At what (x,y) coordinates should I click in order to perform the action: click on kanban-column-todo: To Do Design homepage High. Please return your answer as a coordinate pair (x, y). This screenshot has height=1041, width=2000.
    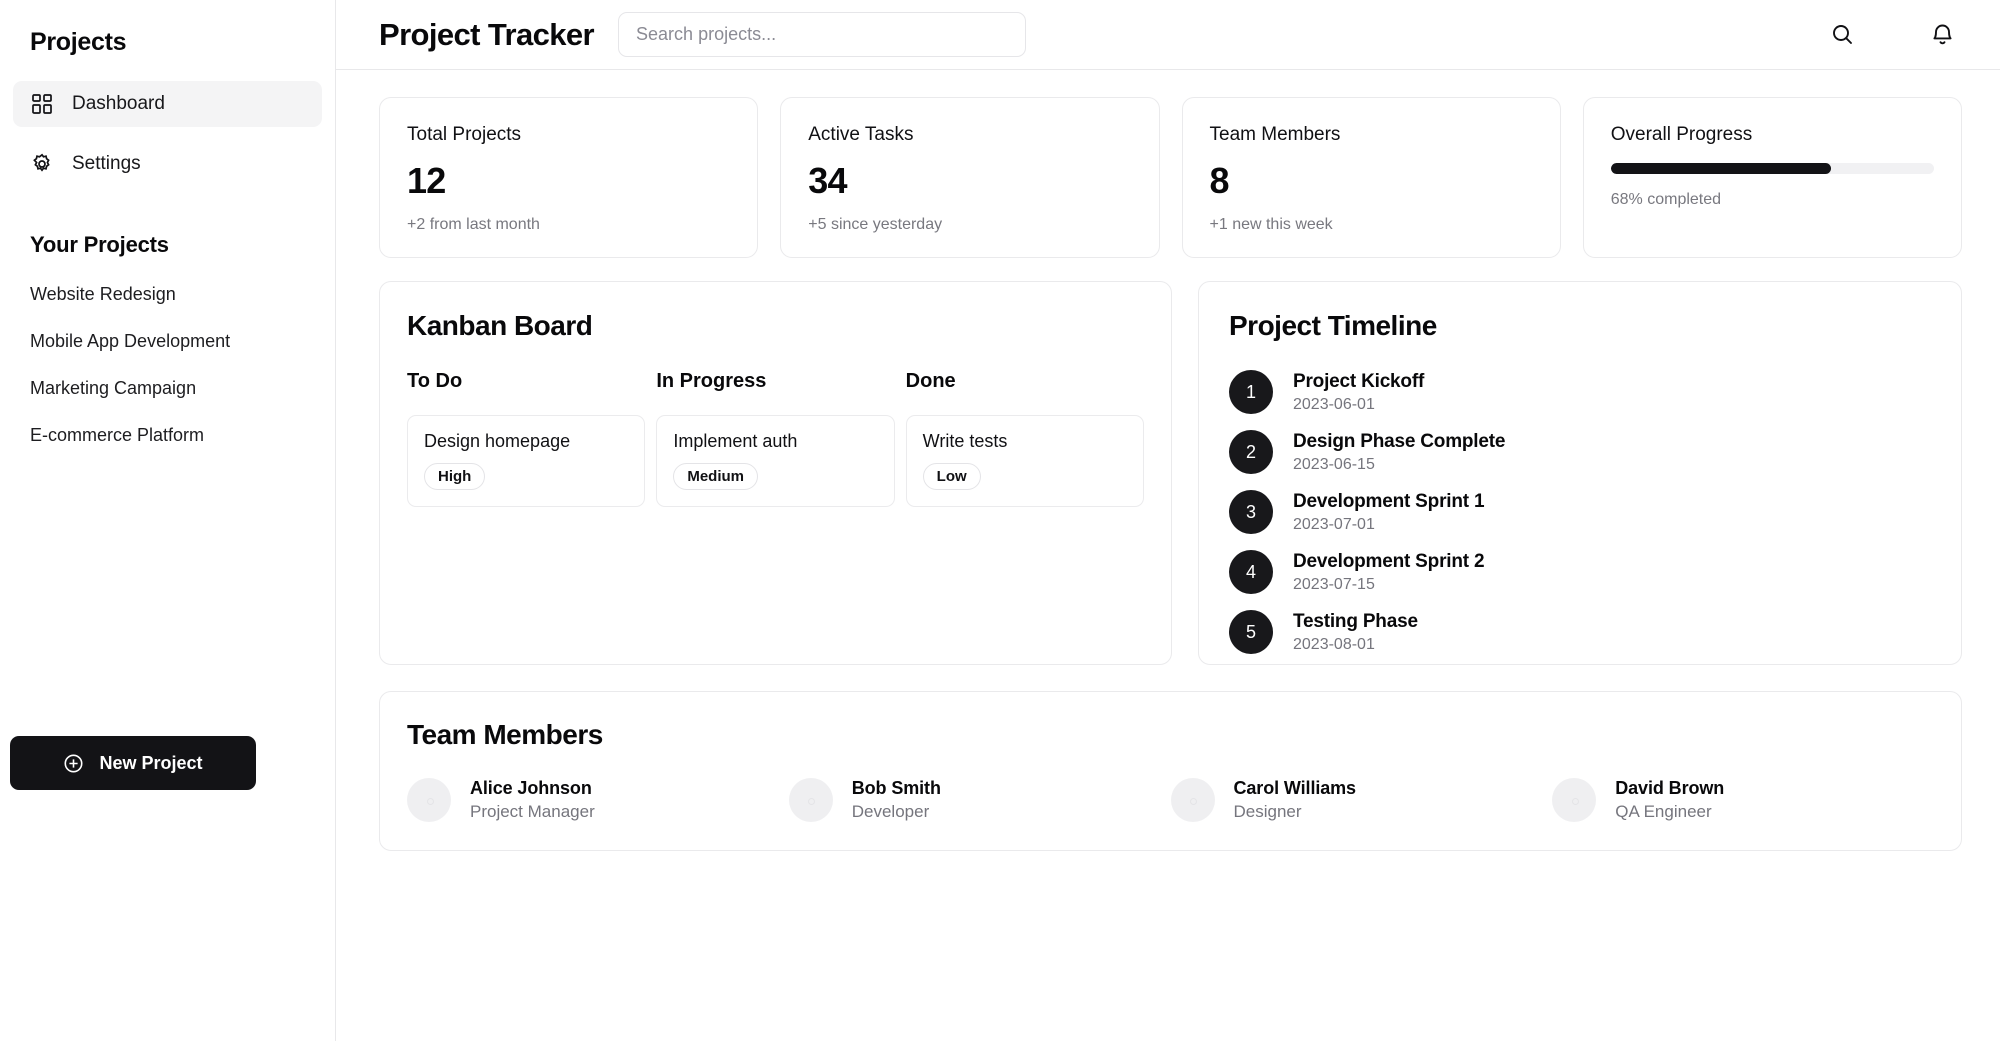
    Looking at the image, I should click on (526, 438).